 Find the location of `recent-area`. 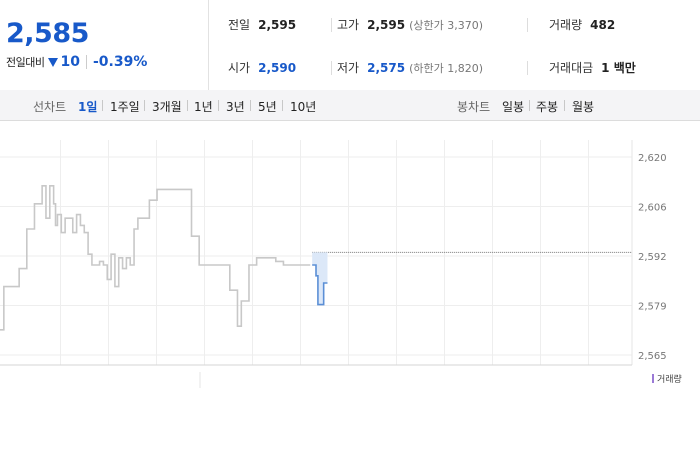

recent-area is located at coordinates (320, 278).